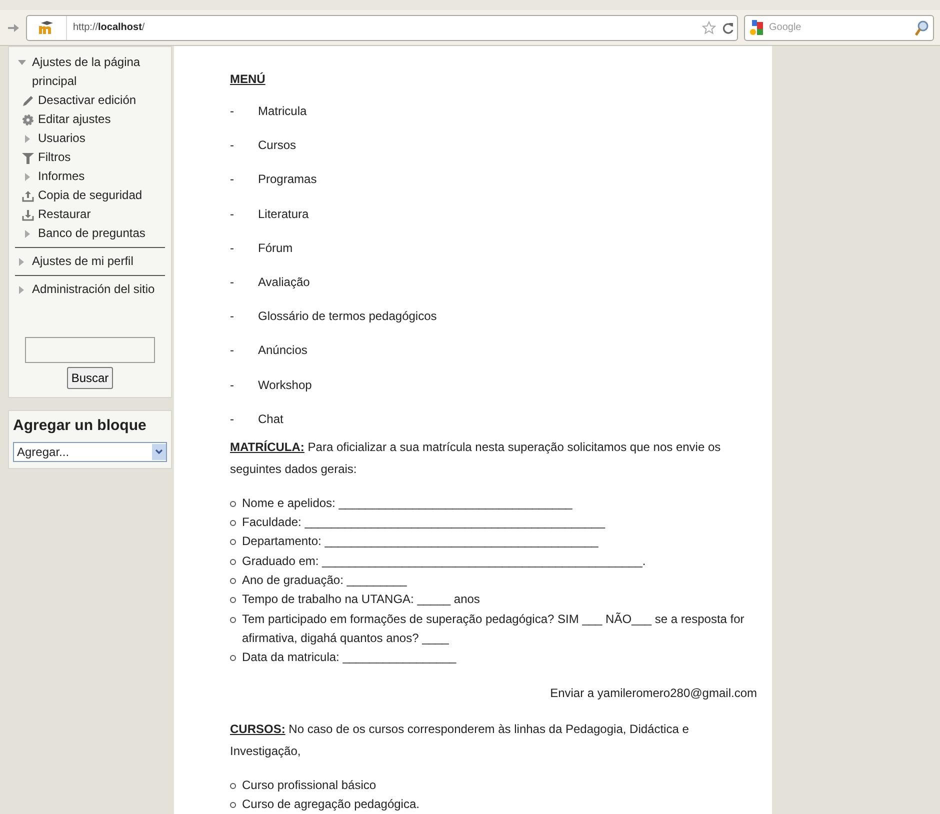 The height and width of the screenshot is (814, 940). I want to click on upload-icon, so click(28, 196).